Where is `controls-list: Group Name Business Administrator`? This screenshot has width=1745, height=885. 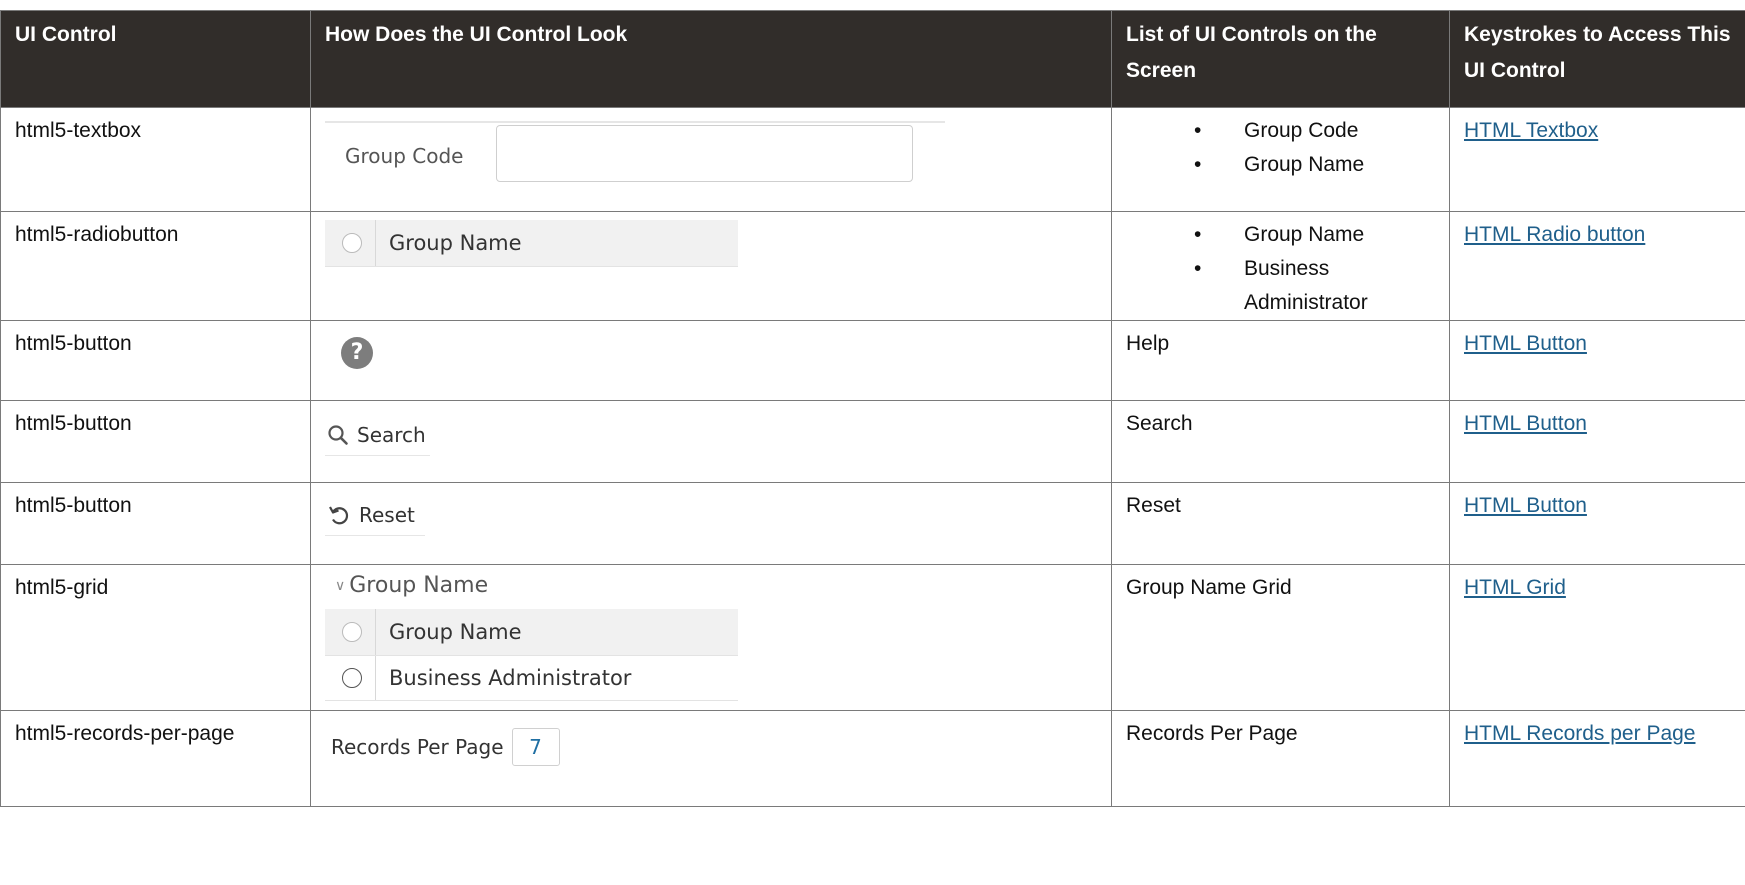
controls-list: Group Name Business Administrator is located at coordinates (1280, 266).